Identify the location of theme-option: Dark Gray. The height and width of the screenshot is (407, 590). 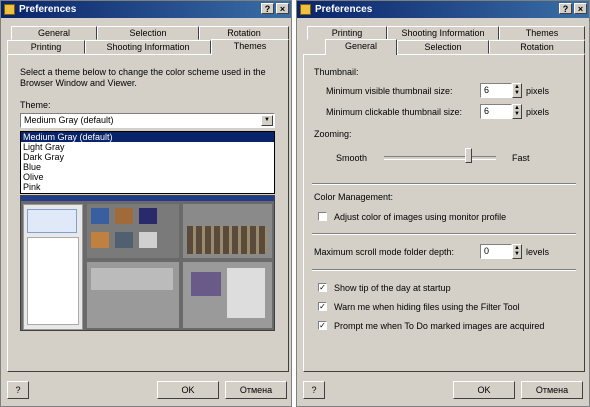
(147, 157).